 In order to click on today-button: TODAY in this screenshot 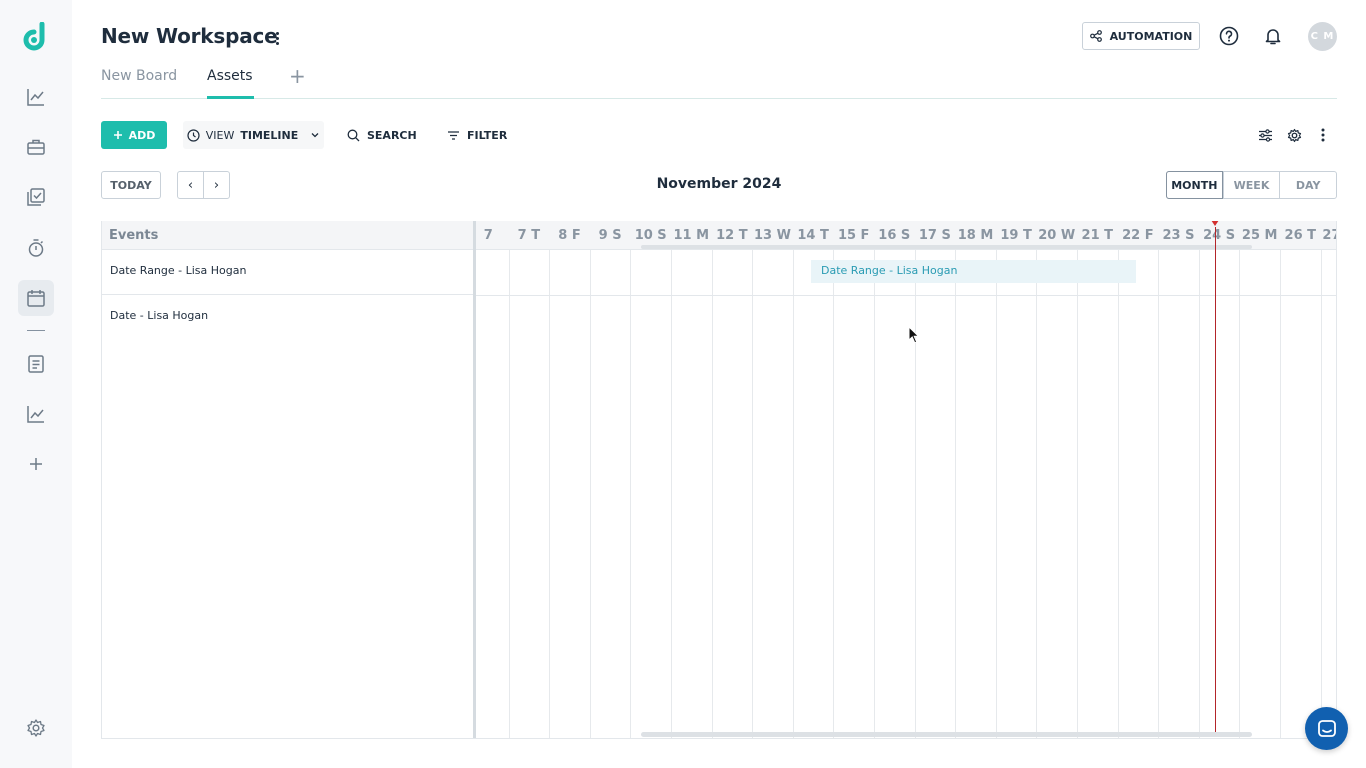, I will do `click(131, 185)`.